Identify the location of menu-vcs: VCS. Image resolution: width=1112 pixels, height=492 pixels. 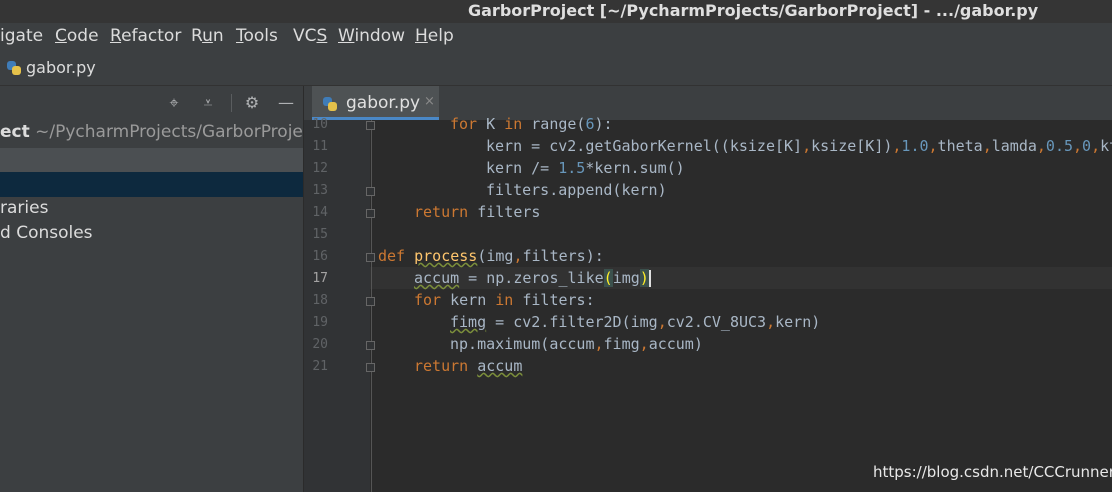
(310, 36).